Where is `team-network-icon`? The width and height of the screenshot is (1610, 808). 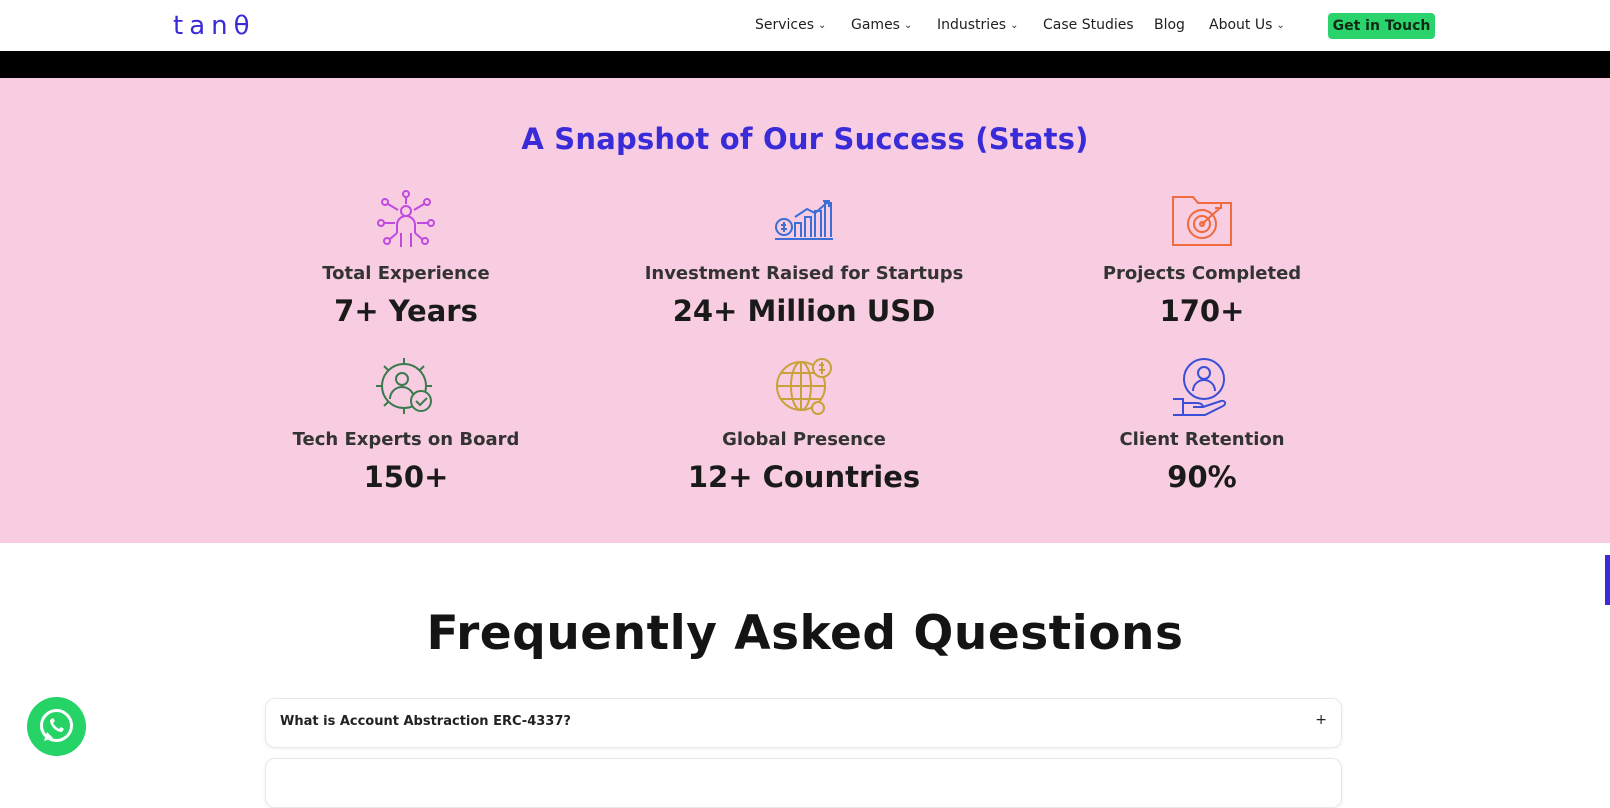
team-network-icon is located at coordinates (406, 218).